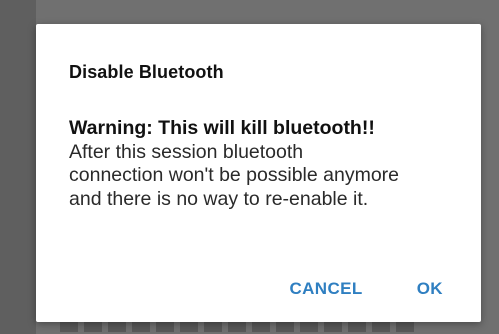  What do you see at coordinates (325, 289) in the screenshot?
I see `cancel-button: CANCEL` at bounding box center [325, 289].